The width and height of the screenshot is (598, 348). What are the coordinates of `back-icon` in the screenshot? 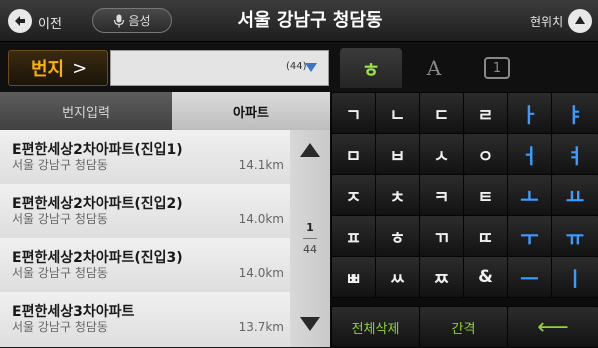 It's located at (20, 21).